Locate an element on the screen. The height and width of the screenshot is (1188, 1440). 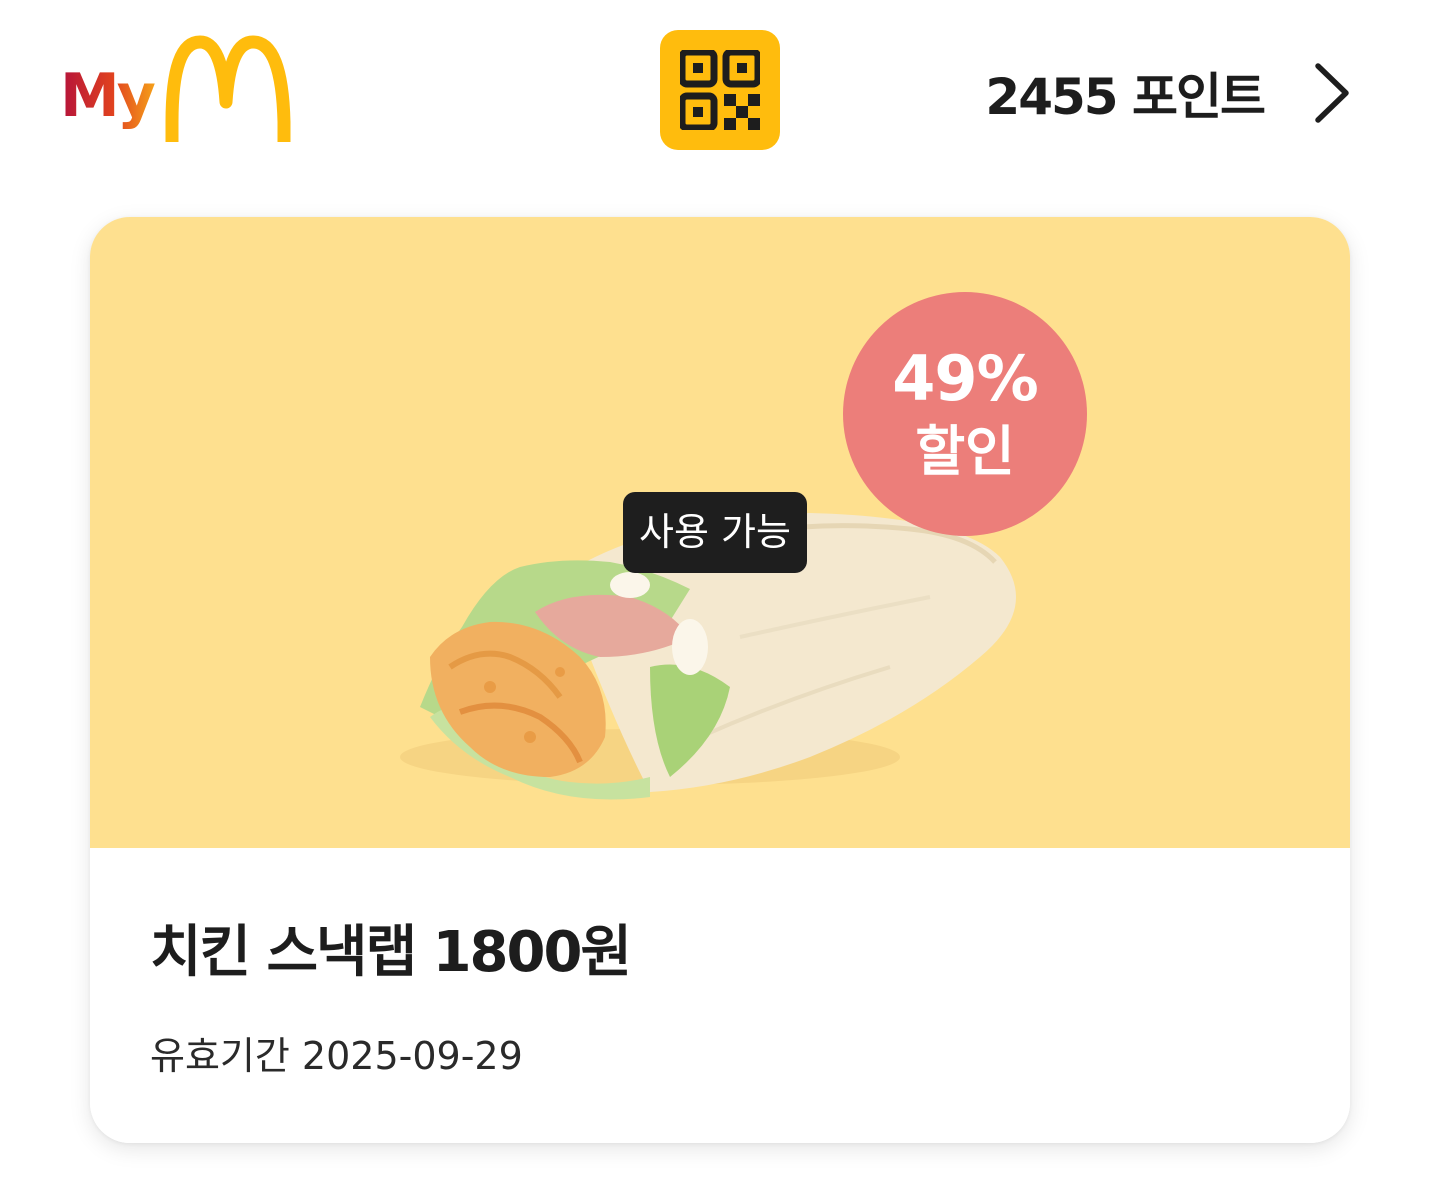
points-label: 2455 포인트 is located at coordinates (1125, 97).